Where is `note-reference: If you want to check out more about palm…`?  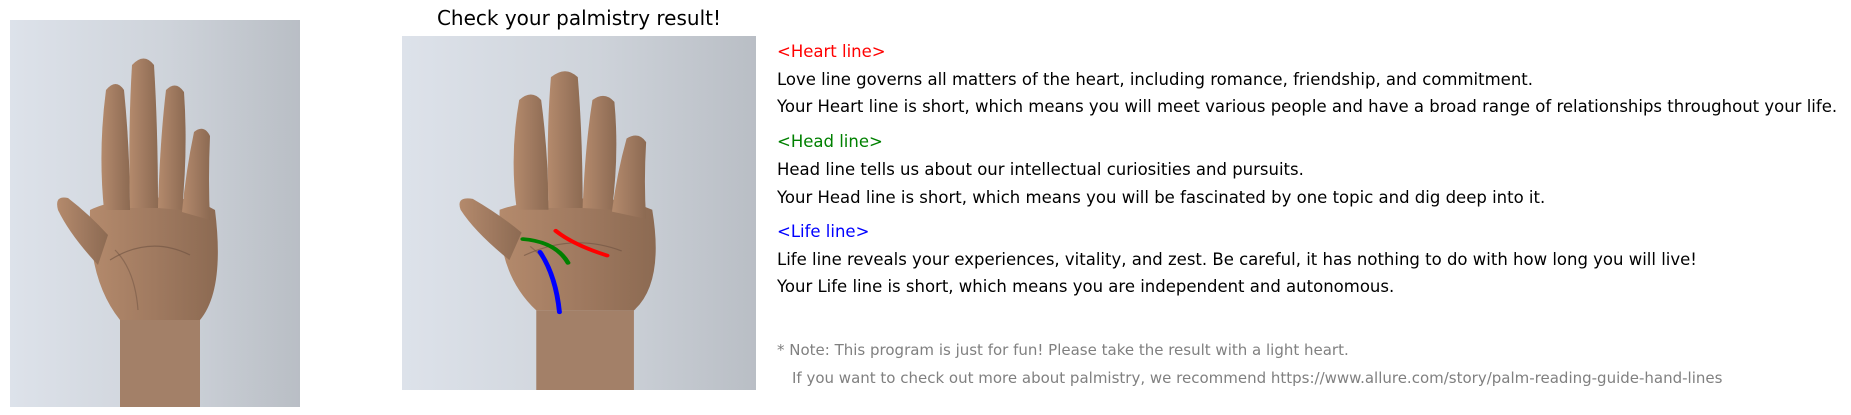
note-reference: If you want to check out more about palm… is located at coordinates (1257, 378).